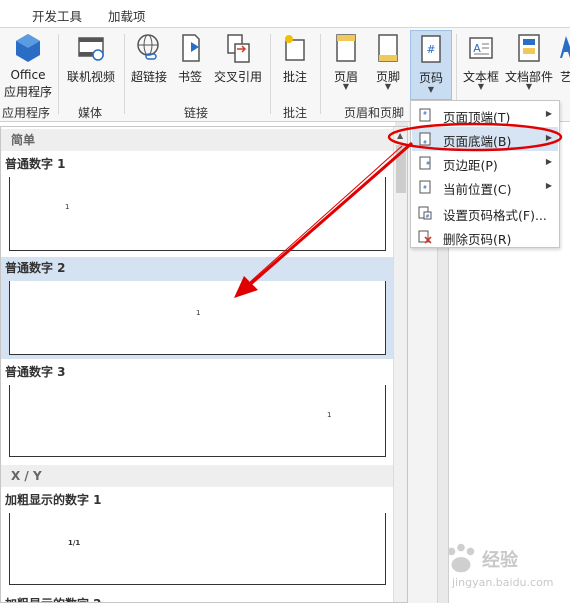  Describe the element at coordinates (90, 113) in the screenshot. I see `group-label-media: 媒体` at that location.